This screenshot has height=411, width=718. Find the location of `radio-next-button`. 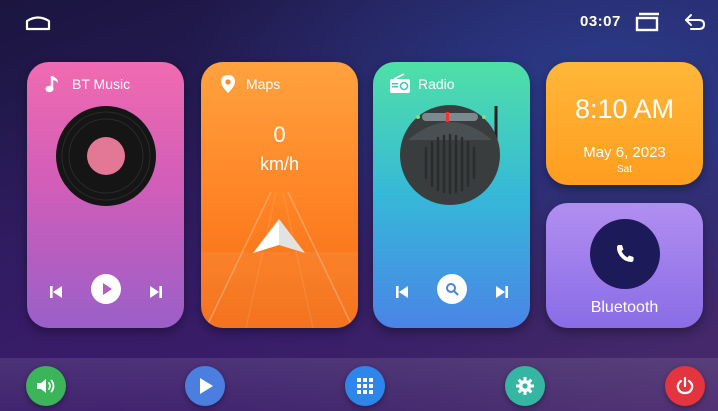

radio-next-button is located at coordinates (502, 292).